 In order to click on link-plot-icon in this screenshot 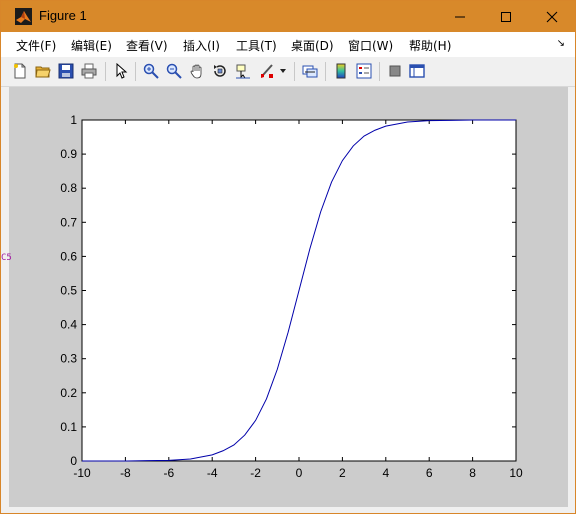, I will do `click(310, 71)`.